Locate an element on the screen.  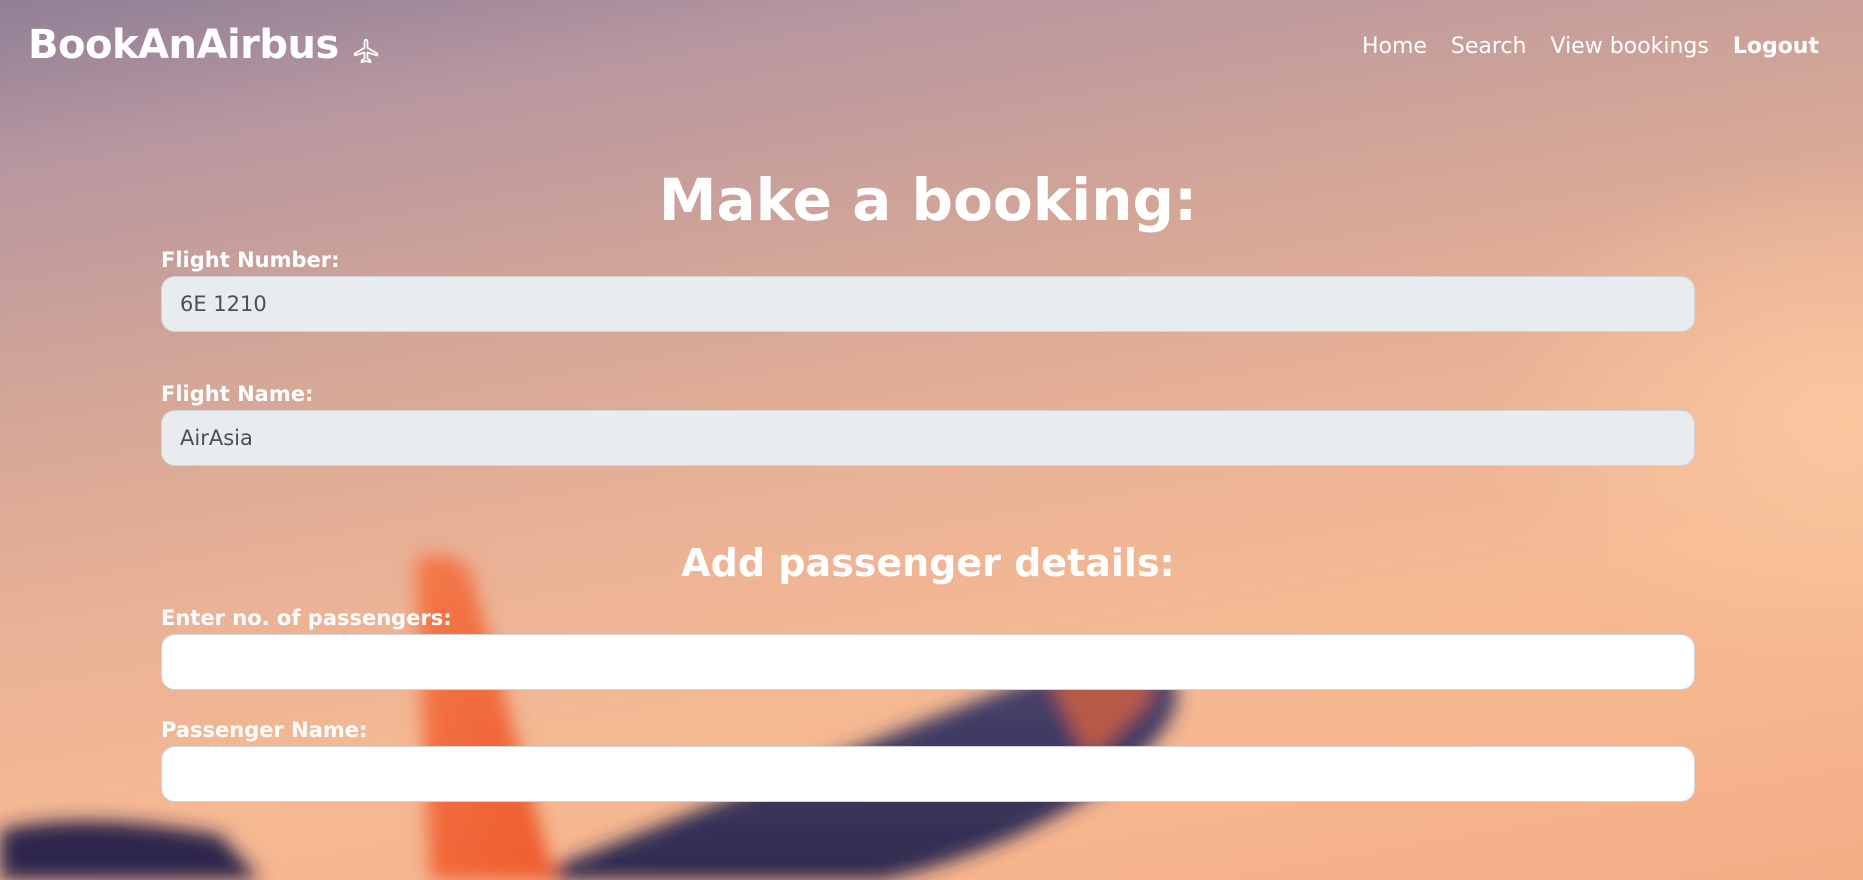
brand-link: BookAnAirbus is located at coordinates (204, 45).